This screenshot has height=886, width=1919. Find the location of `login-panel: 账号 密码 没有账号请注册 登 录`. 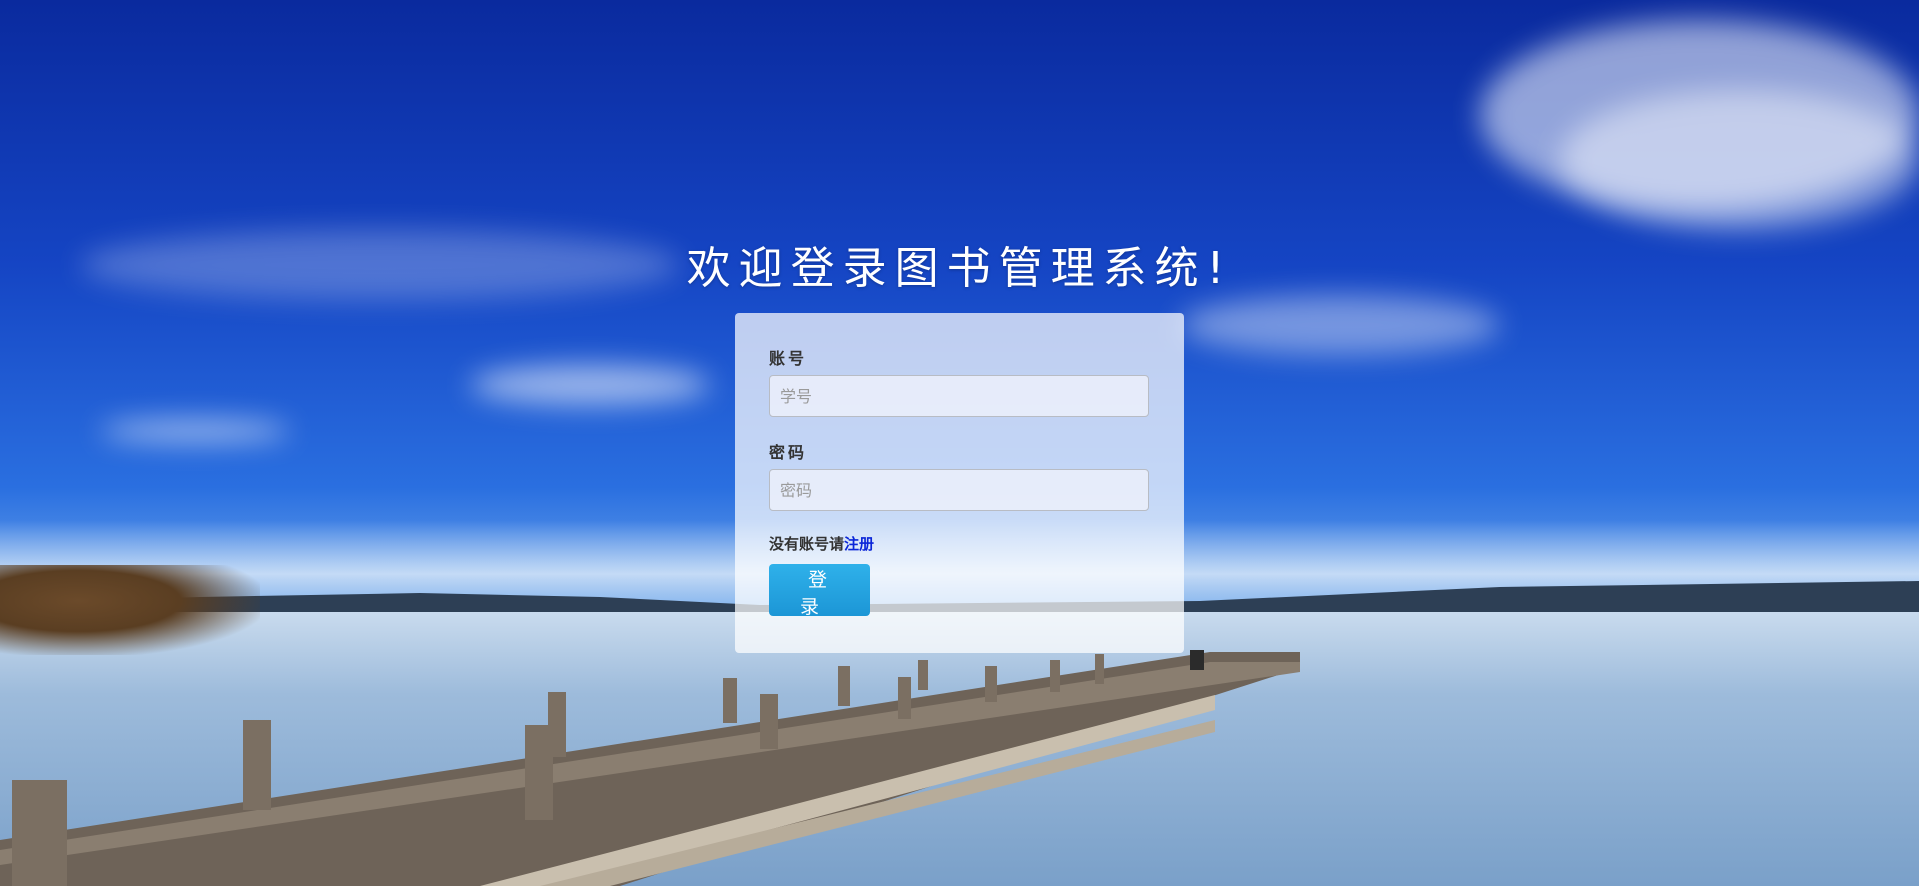

login-panel: 账号 密码 没有账号请注册 登 录 is located at coordinates (959, 483).